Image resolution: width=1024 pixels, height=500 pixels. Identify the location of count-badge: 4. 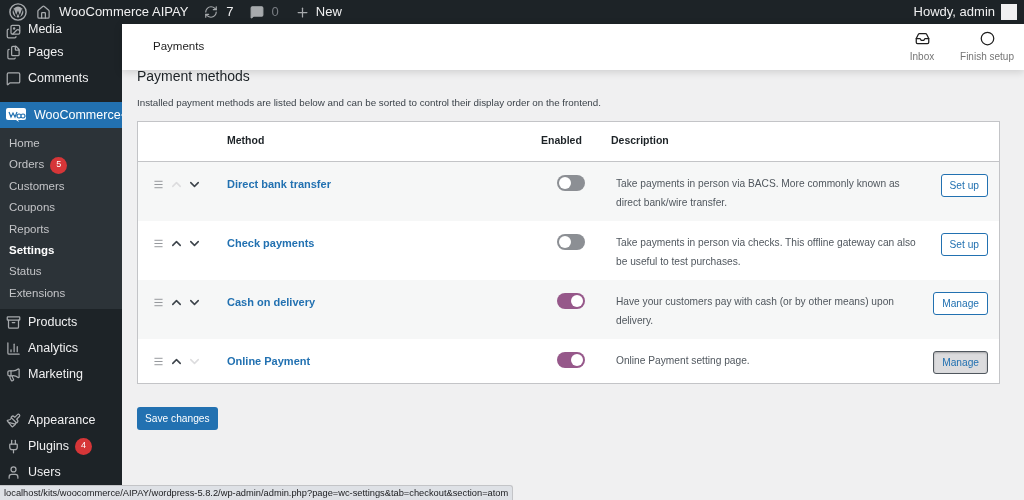
(83, 446).